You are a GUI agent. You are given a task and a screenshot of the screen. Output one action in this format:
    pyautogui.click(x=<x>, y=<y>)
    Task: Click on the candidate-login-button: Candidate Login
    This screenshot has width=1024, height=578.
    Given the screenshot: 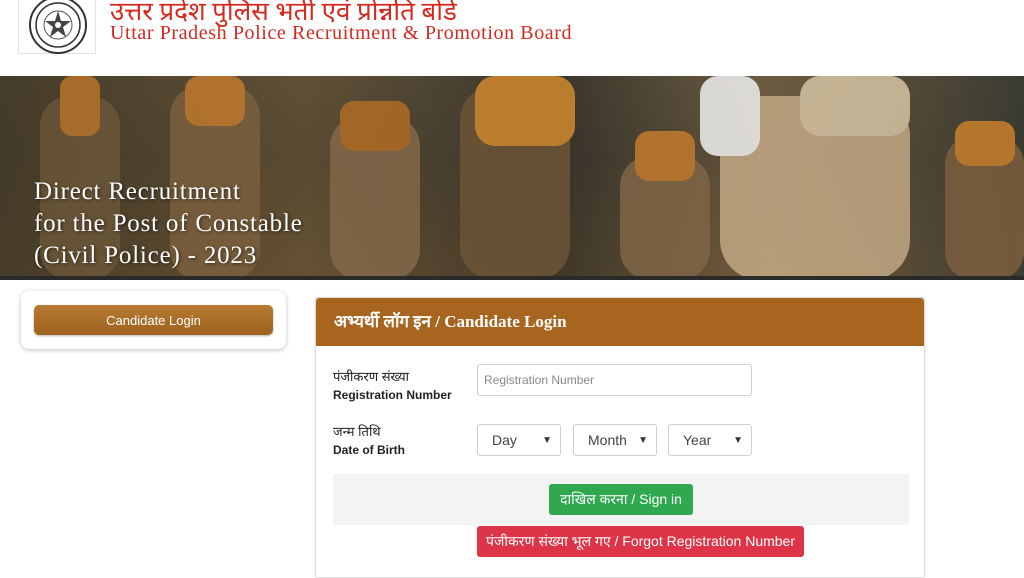 What is the action you would take?
    pyautogui.click(x=153, y=320)
    